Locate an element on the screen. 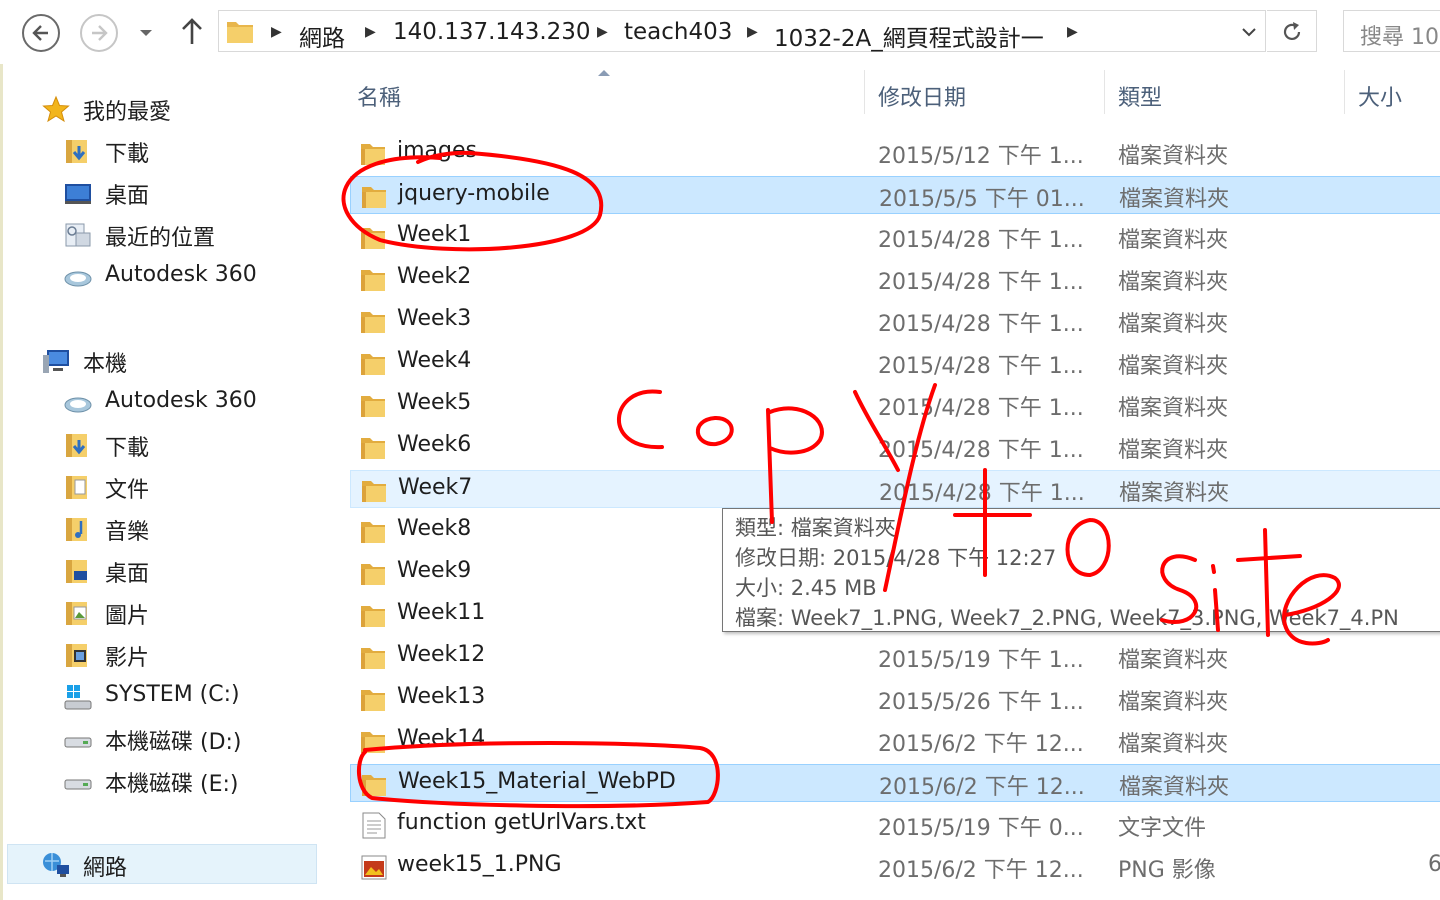 The image size is (1440, 900). file-name: Week11 is located at coordinates (441, 612).